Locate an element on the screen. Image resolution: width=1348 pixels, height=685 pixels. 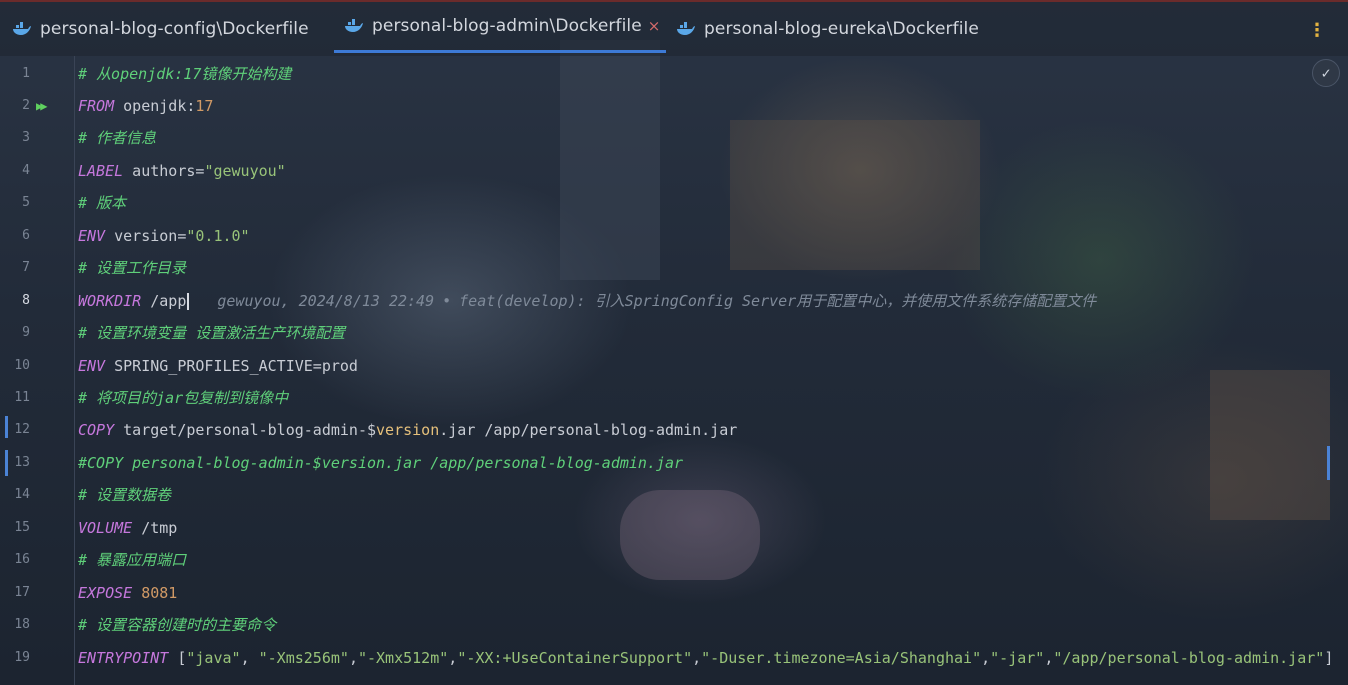
code-line: ENV SPRING_PROFILES_ACTIVE=prod is located at coordinates (218, 366).